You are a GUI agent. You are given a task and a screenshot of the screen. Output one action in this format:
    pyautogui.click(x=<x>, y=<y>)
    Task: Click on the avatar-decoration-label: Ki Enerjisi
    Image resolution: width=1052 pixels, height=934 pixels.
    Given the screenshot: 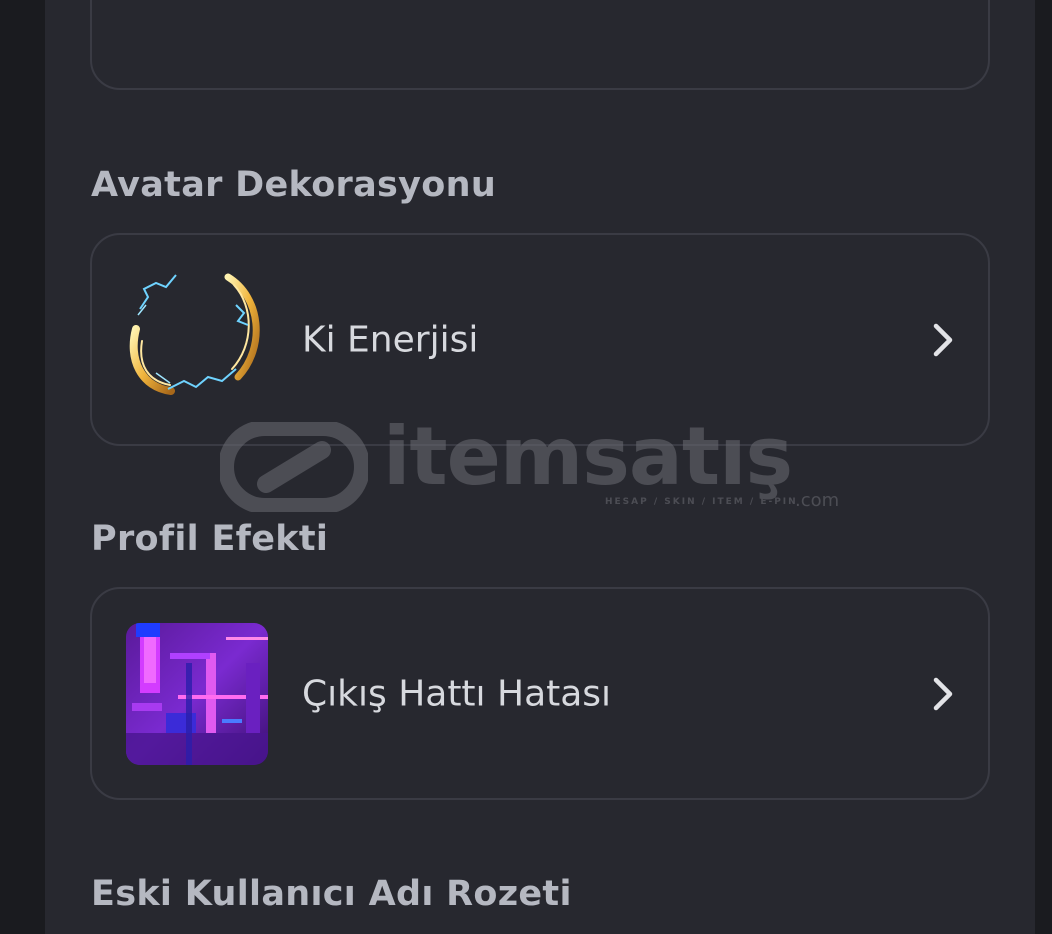 What is the action you would take?
    pyautogui.click(x=390, y=339)
    